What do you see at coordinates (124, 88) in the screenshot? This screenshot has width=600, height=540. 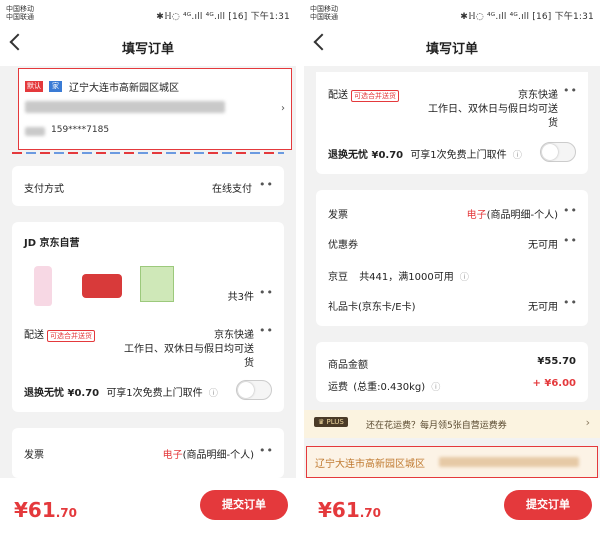 I see `address-region: 辽宁大连市高新园区城区` at bounding box center [124, 88].